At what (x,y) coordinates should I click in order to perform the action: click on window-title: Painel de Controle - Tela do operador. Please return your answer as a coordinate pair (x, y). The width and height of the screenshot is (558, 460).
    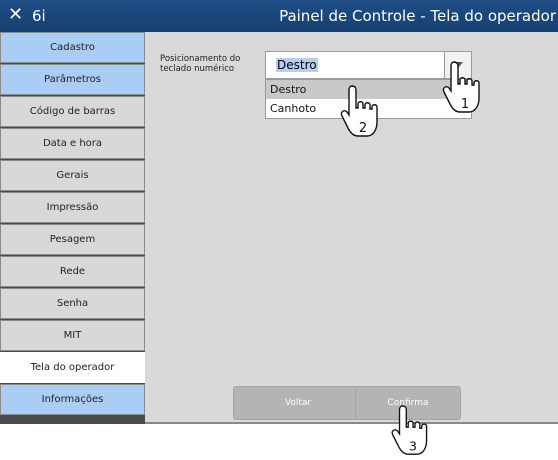
    Looking at the image, I should click on (417, 16).